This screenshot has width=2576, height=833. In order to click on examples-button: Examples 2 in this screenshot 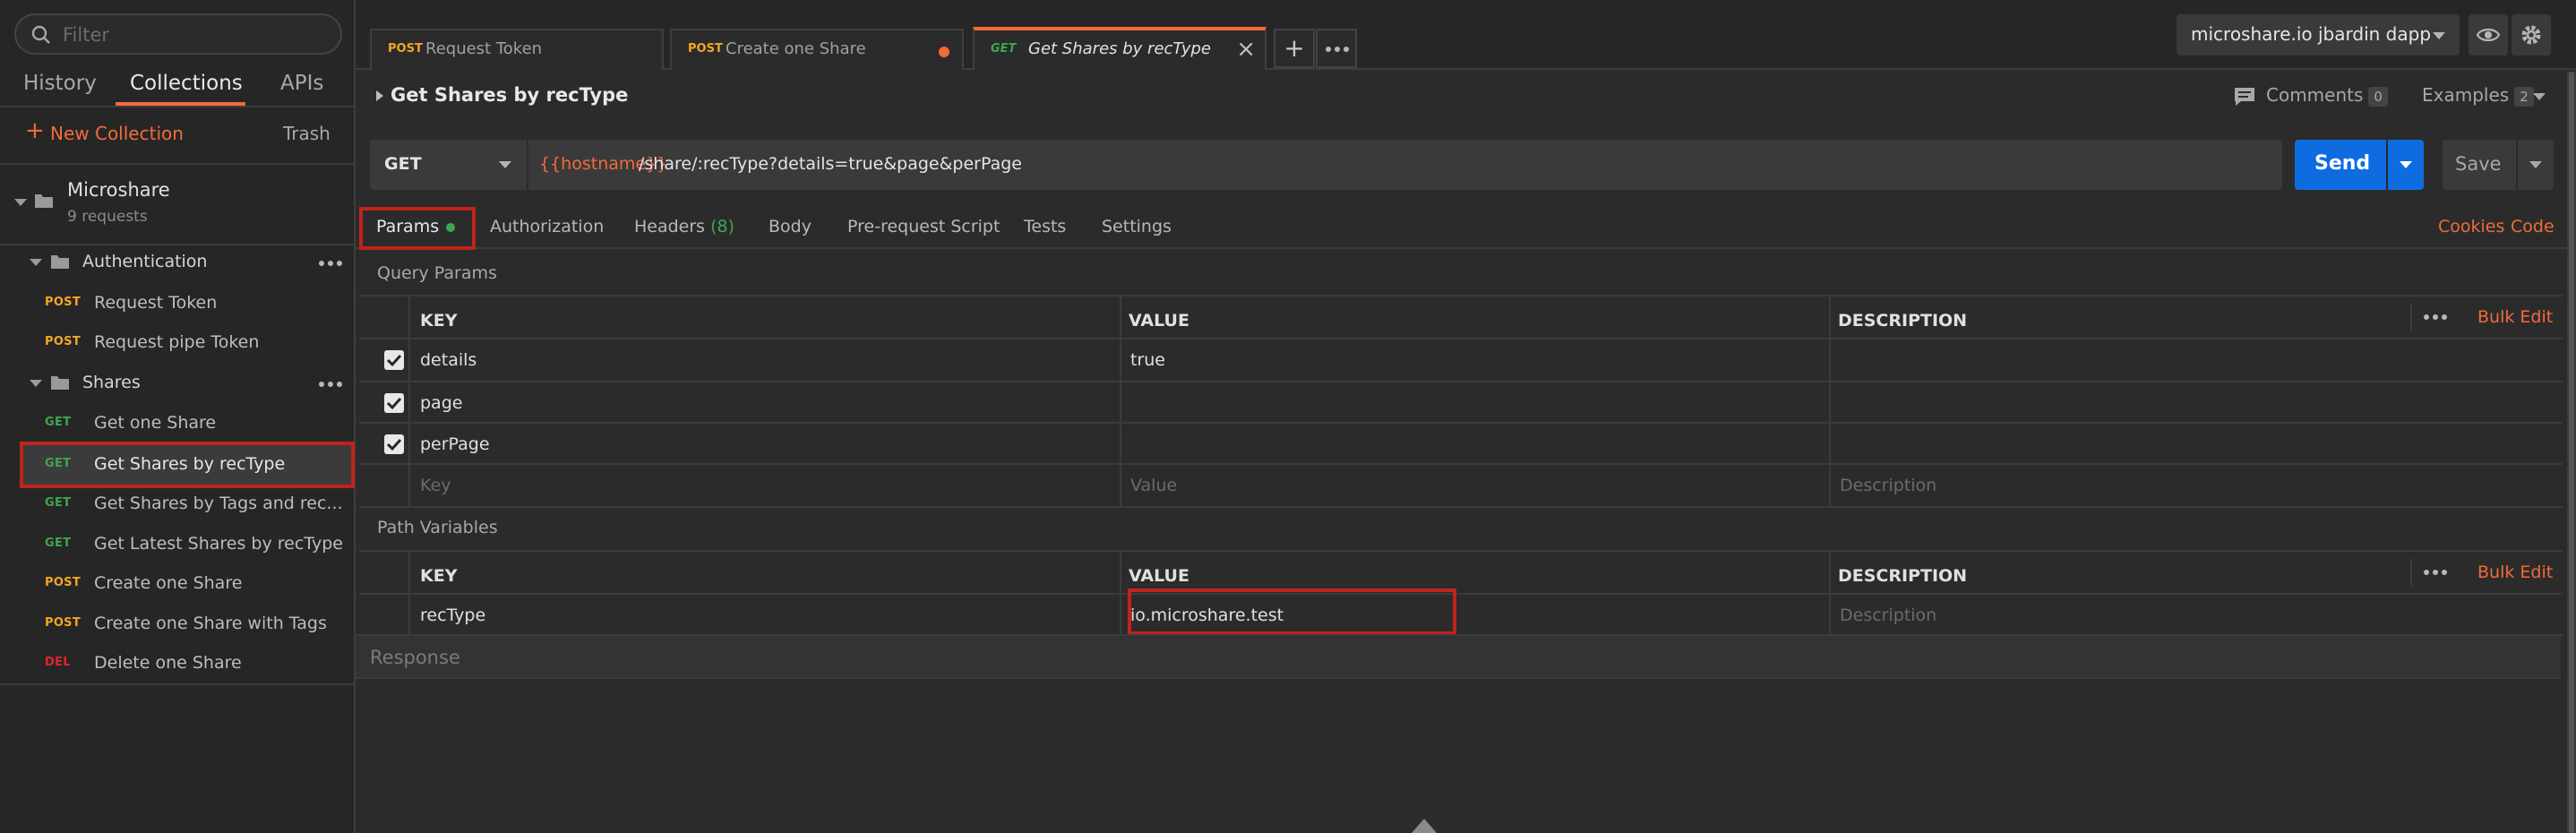, I will do `click(2478, 95)`.